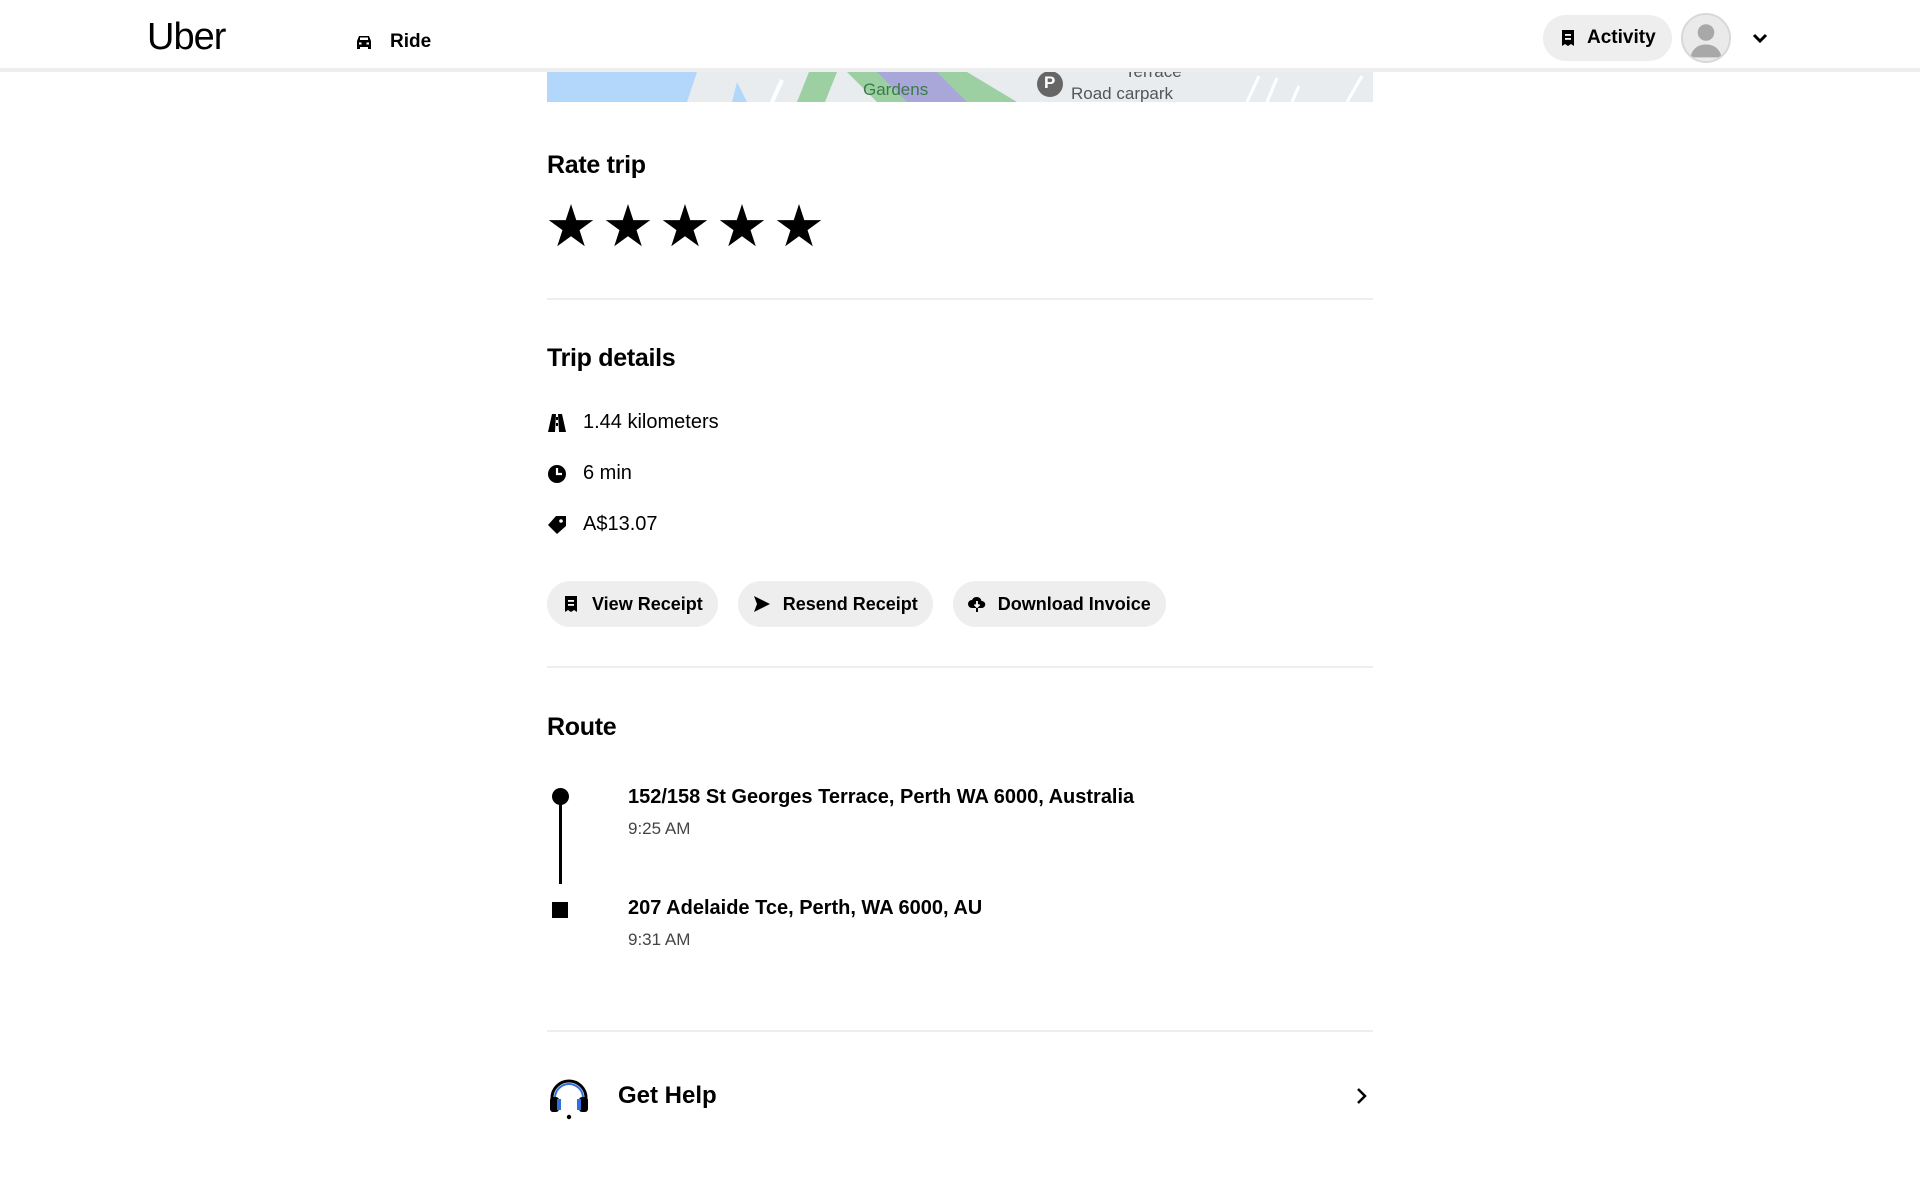 This screenshot has height=1200, width=1920. Describe the element at coordinates (411, 41) in the screenshot. I see `nav-ride-label: Ride` at that location.